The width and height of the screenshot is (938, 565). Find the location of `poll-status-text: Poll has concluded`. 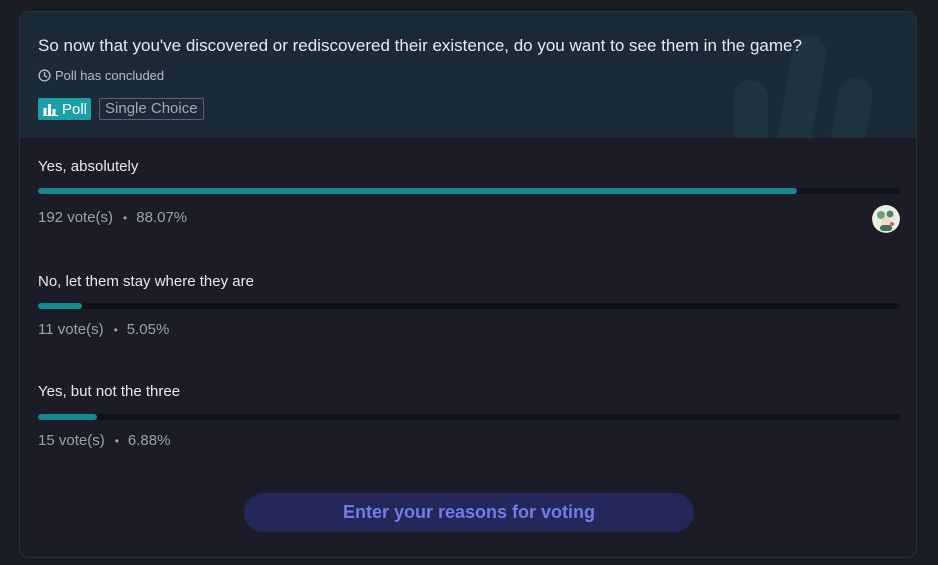

poll-status-text: Poll has concluded is located at coordinates (110, 75).